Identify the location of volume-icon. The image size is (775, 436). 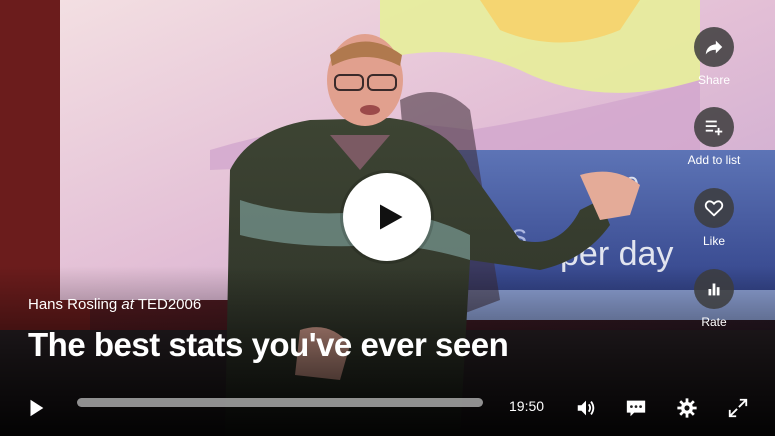
(586, 408).